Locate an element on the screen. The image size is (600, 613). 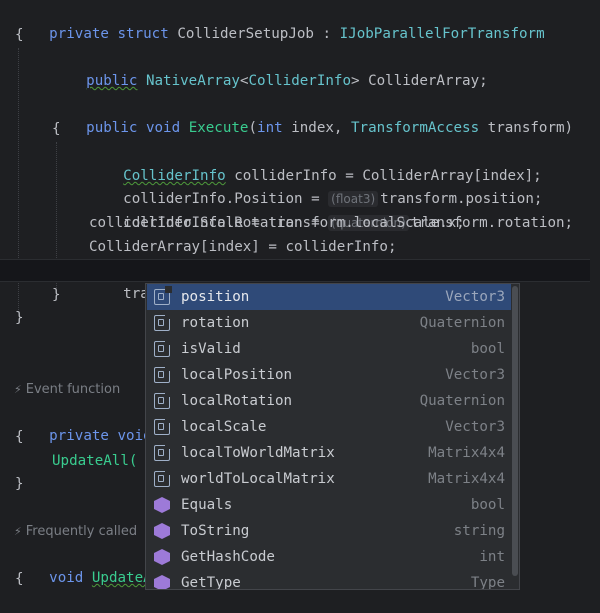
completion-item: GetHashCode int is located at coordinates (329, 557).